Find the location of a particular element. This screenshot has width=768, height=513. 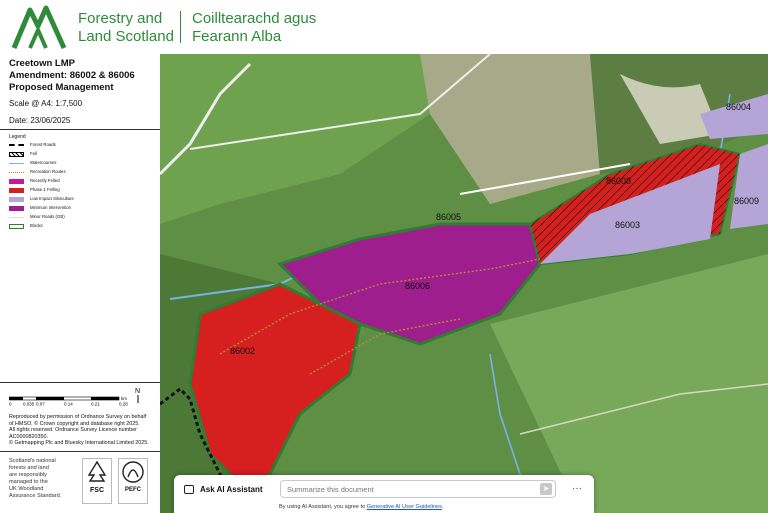

label-86003: 86003 is located at coordinates (627, 225).